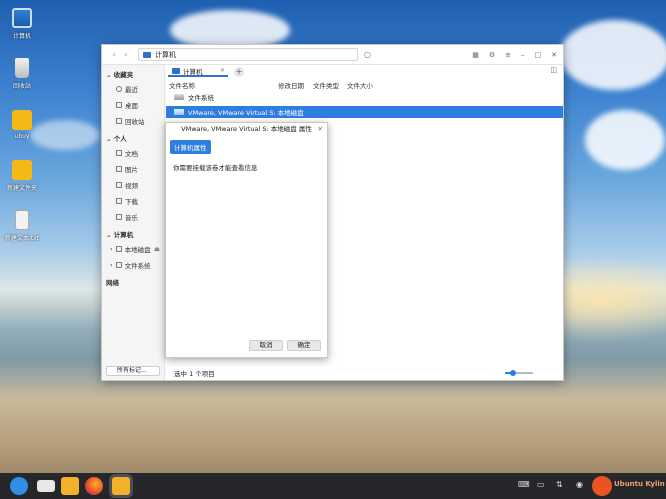 The width and height of the screenshot is (666, 499). I want to click on sidebar-header-personal: ⌄ 个人, so click(133, 137).